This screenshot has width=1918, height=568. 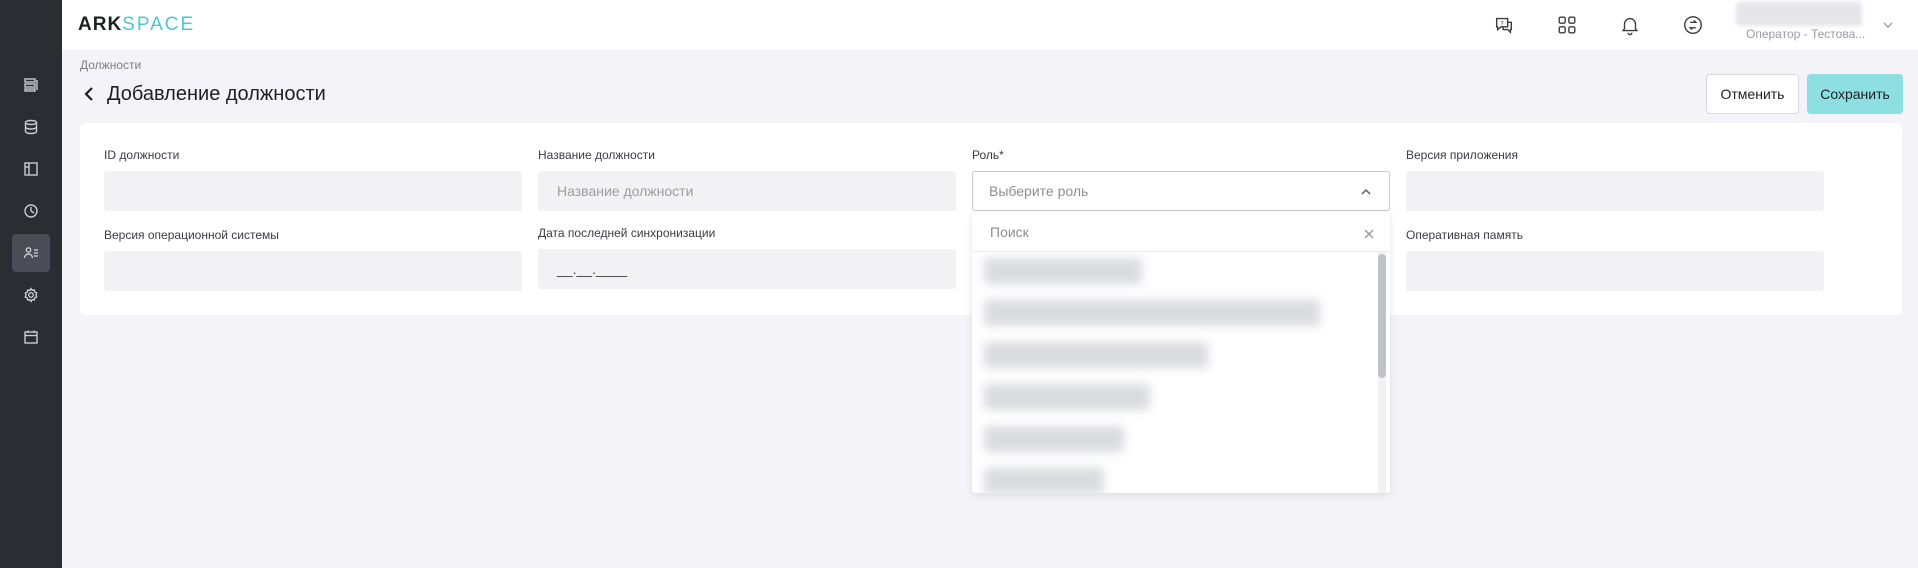 What do you see at coordinates (1181, 232) in the screenshot?
I see `role-search-input: Поиск` at bounding box center [1181, 232].